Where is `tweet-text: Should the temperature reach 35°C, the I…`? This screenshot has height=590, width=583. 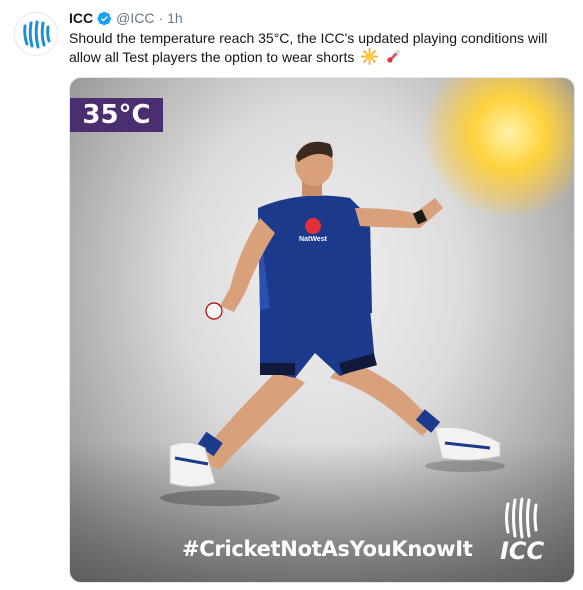
tweet-text: Should the temperature reach 35°C, the I… is located at coordinates (319, 49).